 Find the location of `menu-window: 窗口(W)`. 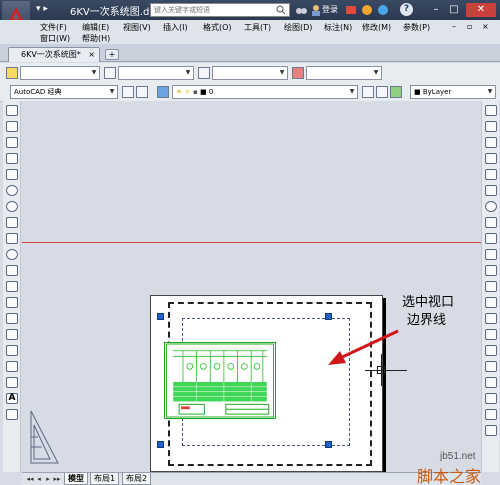

menu-window: 窗口(W) is located at coordinates (55, 38).